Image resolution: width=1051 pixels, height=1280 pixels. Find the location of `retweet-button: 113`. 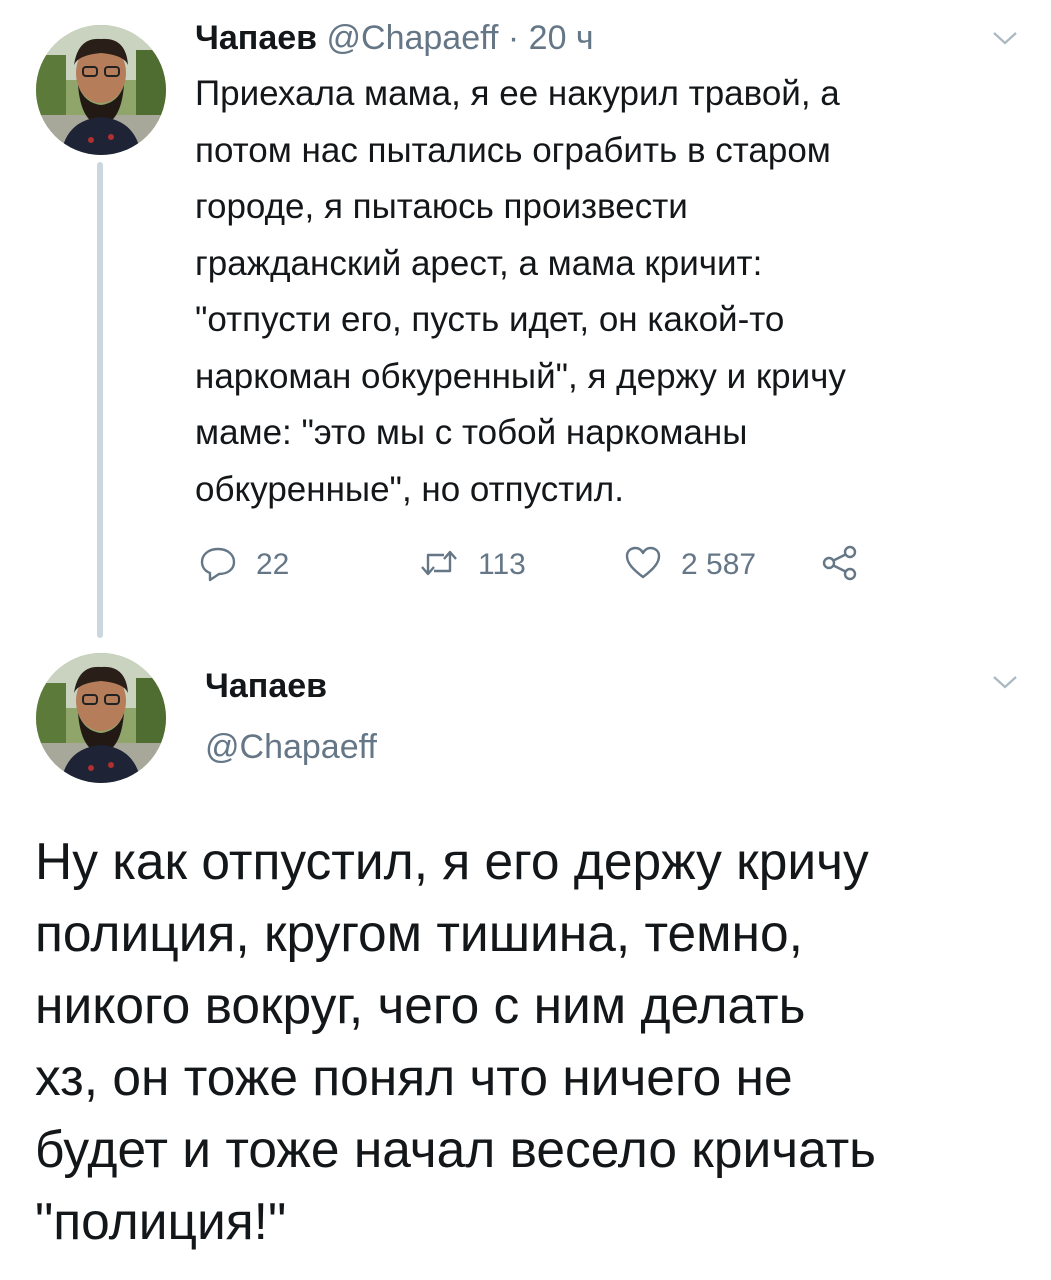

retweet-button: 113 is located at coordinates (472, 565).